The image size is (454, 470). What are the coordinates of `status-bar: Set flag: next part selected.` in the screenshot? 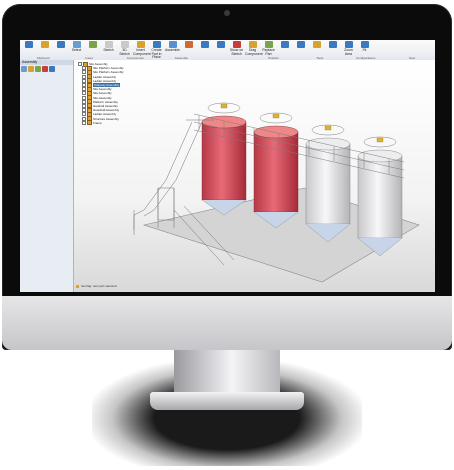 It's located at (96, 286).